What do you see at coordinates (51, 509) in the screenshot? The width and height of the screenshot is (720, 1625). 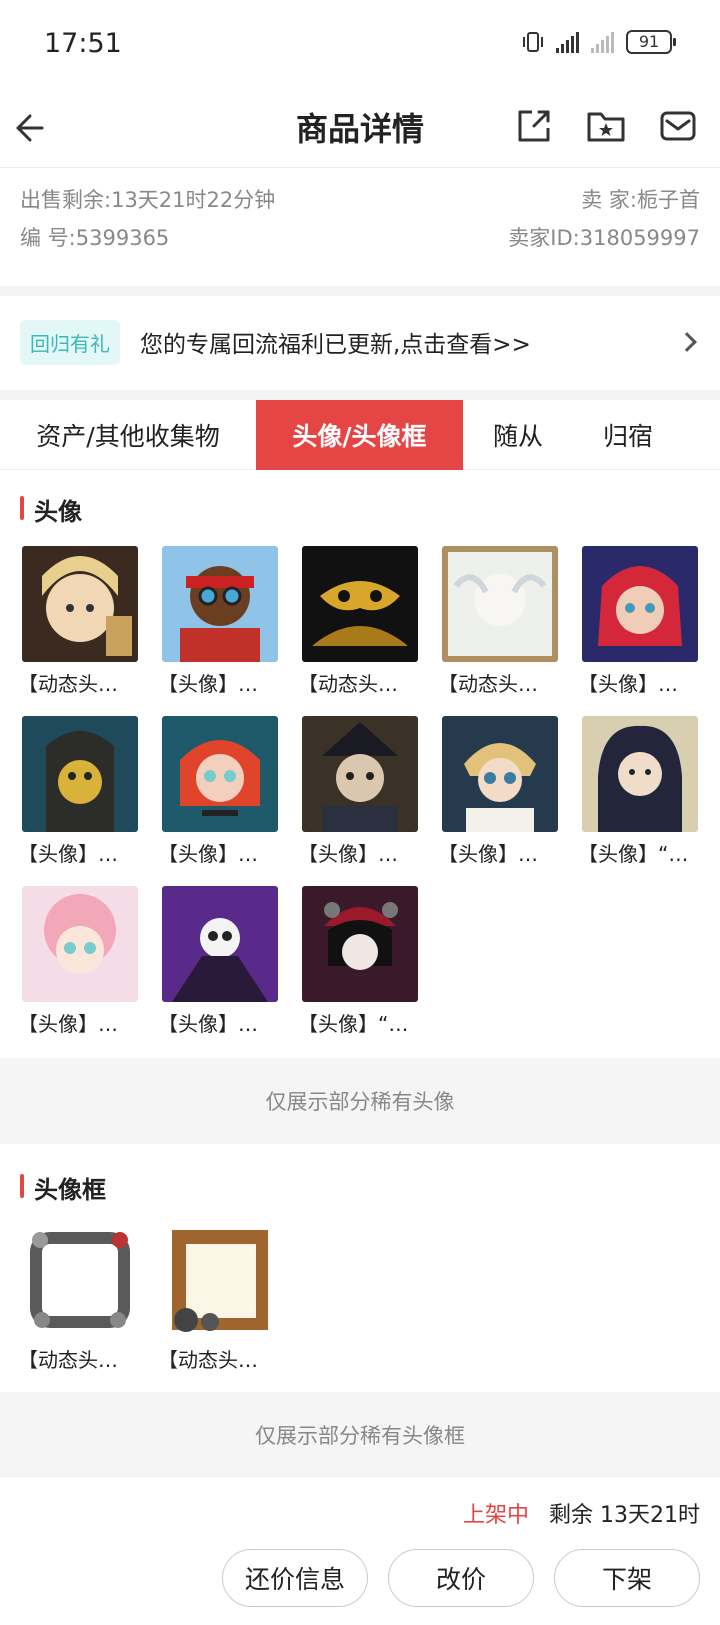 I see `avatars-section-title: 头像` at bounding box center [51, 509].